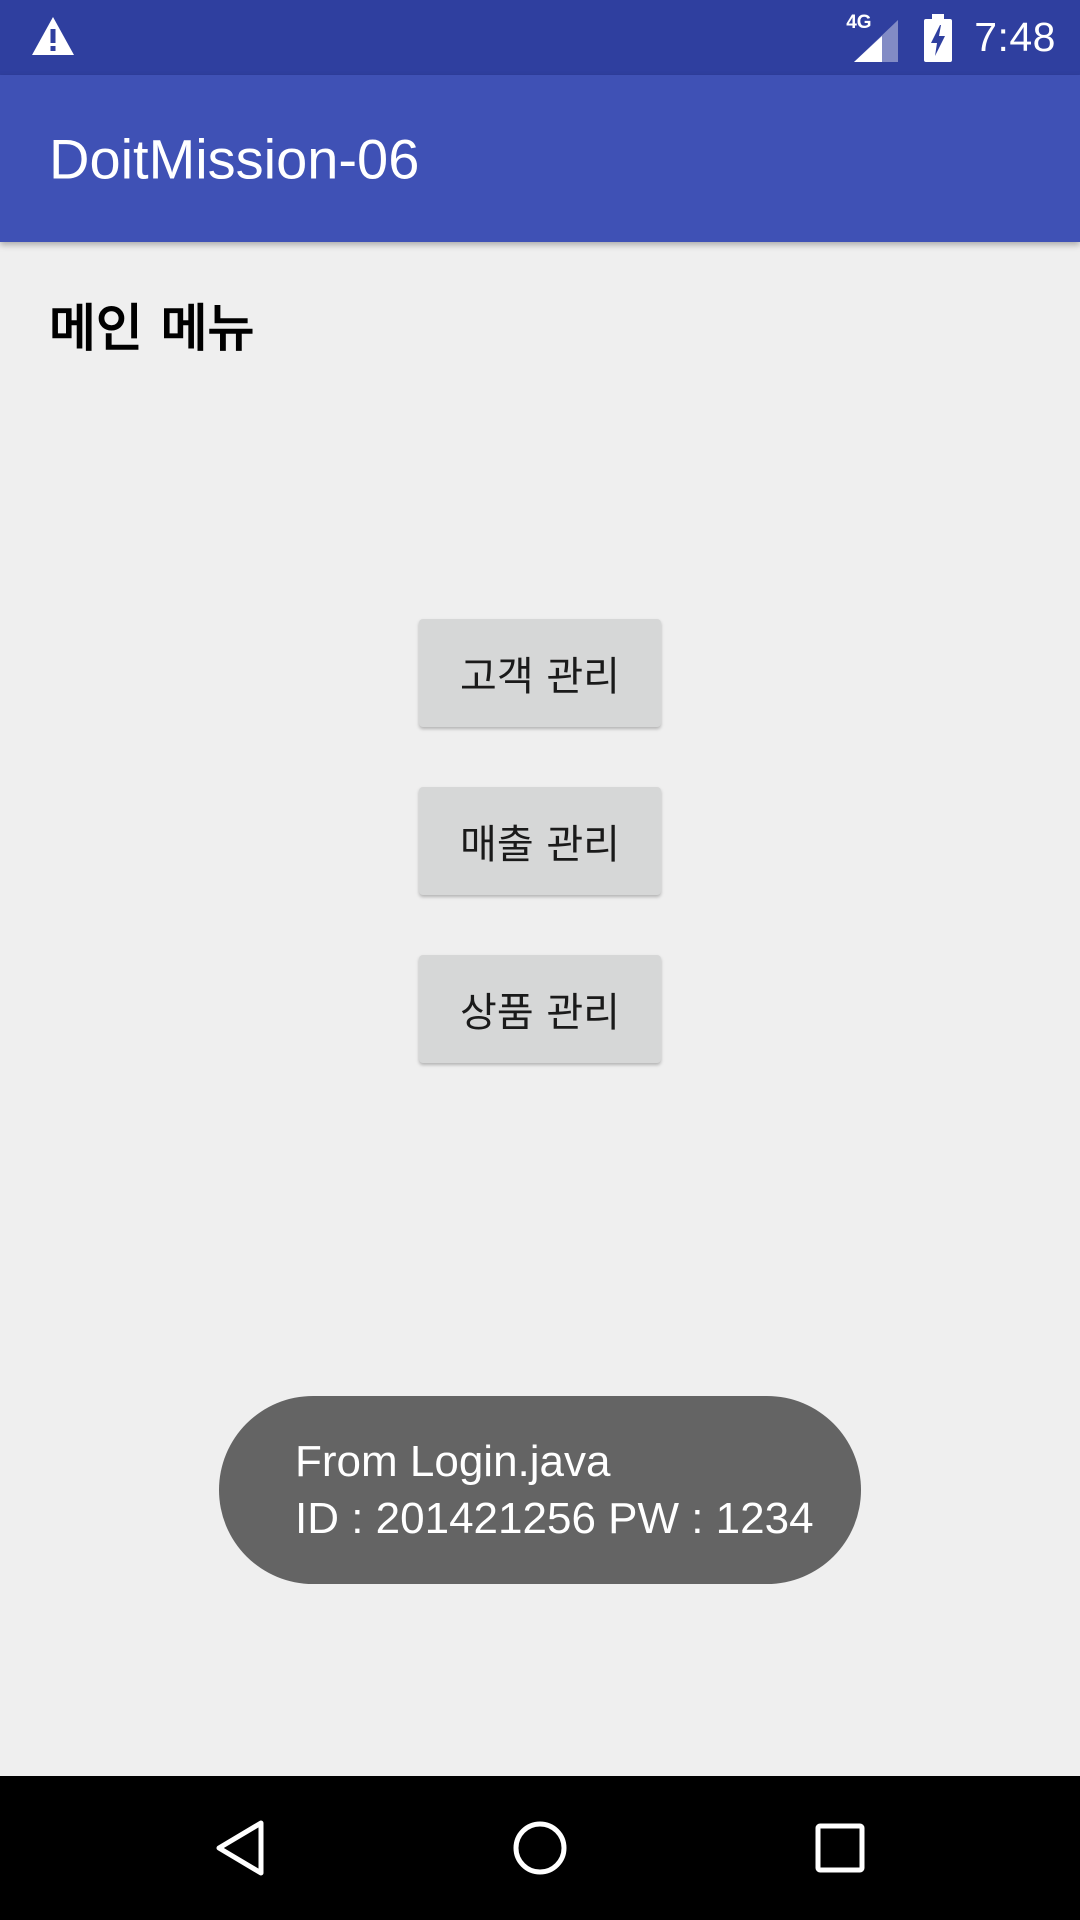 The image size is (1080, 1920). I want to click on battery-charging-icon, so click(938, 37).